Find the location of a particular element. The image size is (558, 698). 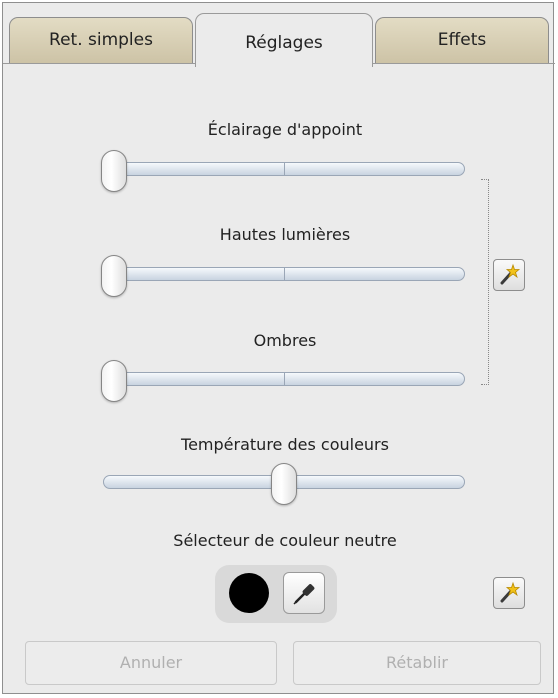

eyedropper-button is located at coordinates (304, 593).